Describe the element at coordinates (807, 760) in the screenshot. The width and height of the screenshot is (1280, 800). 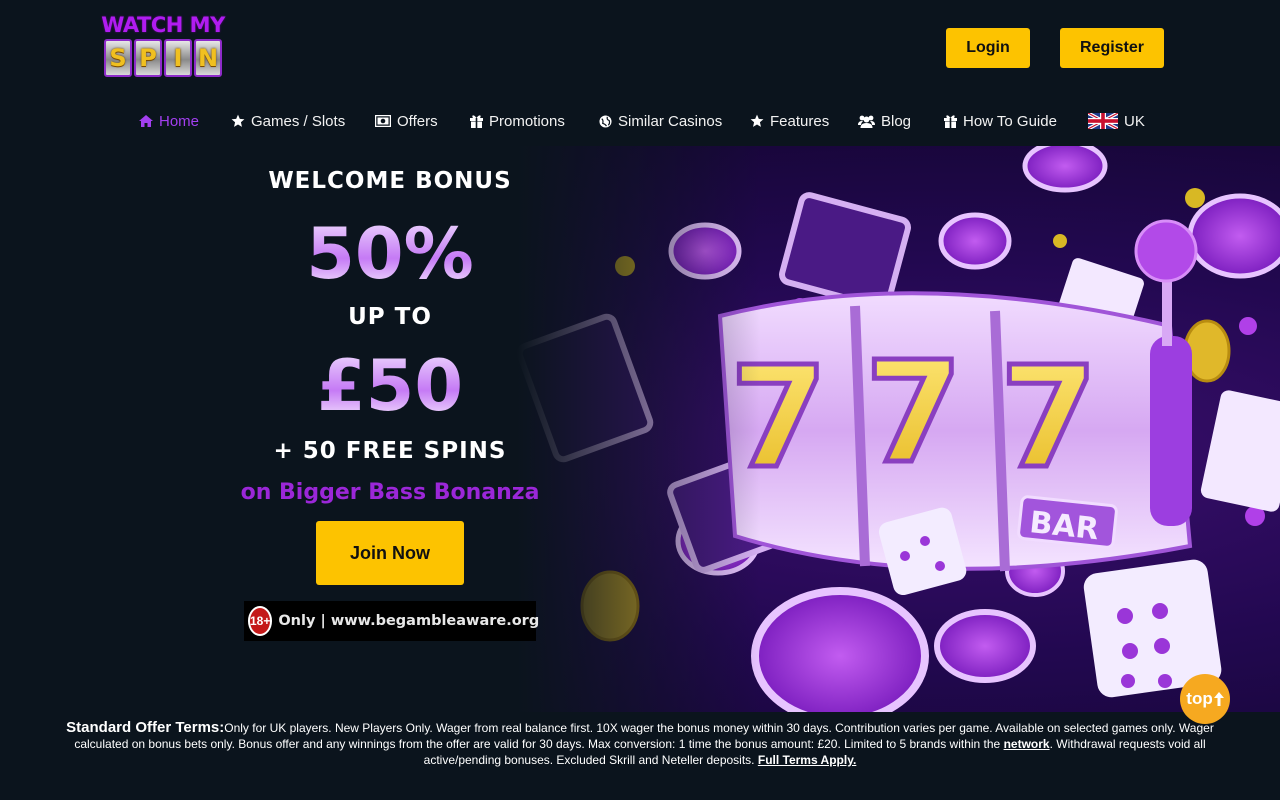
I see `full-terms-link: Full Terms Apply.` at that location.